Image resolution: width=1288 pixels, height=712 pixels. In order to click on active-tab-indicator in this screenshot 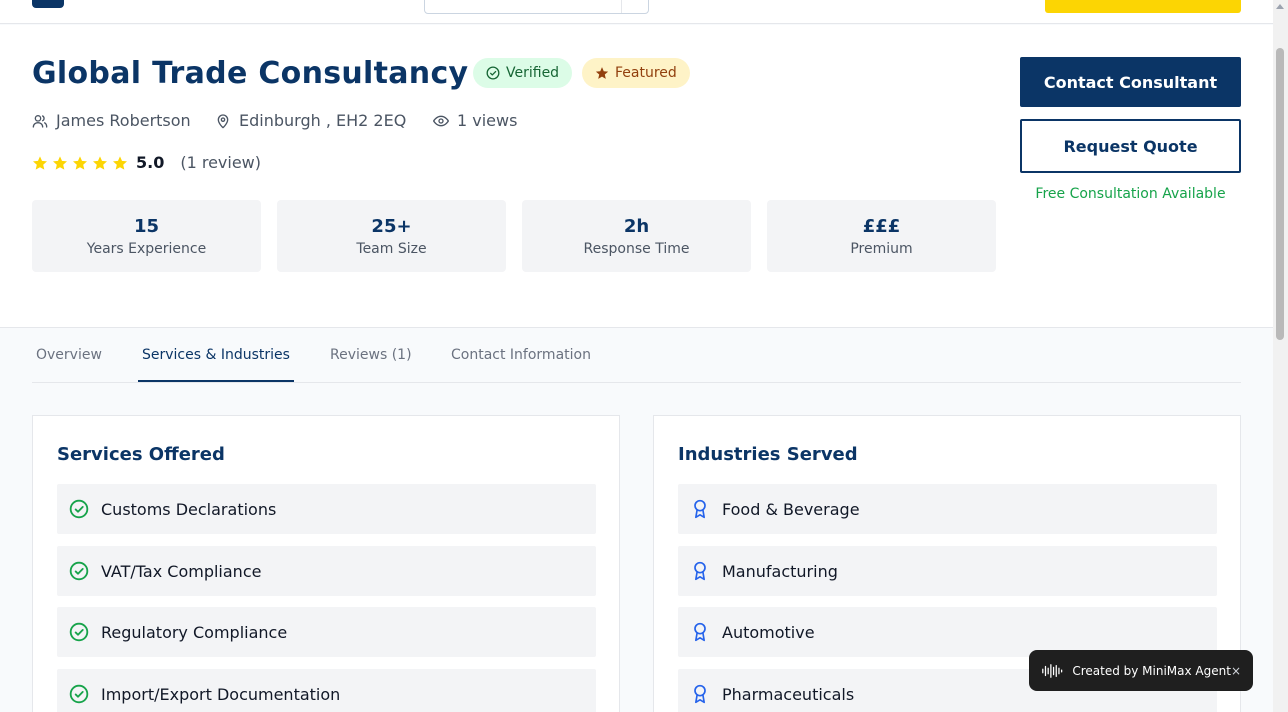, I will do `click(216, 381)`.